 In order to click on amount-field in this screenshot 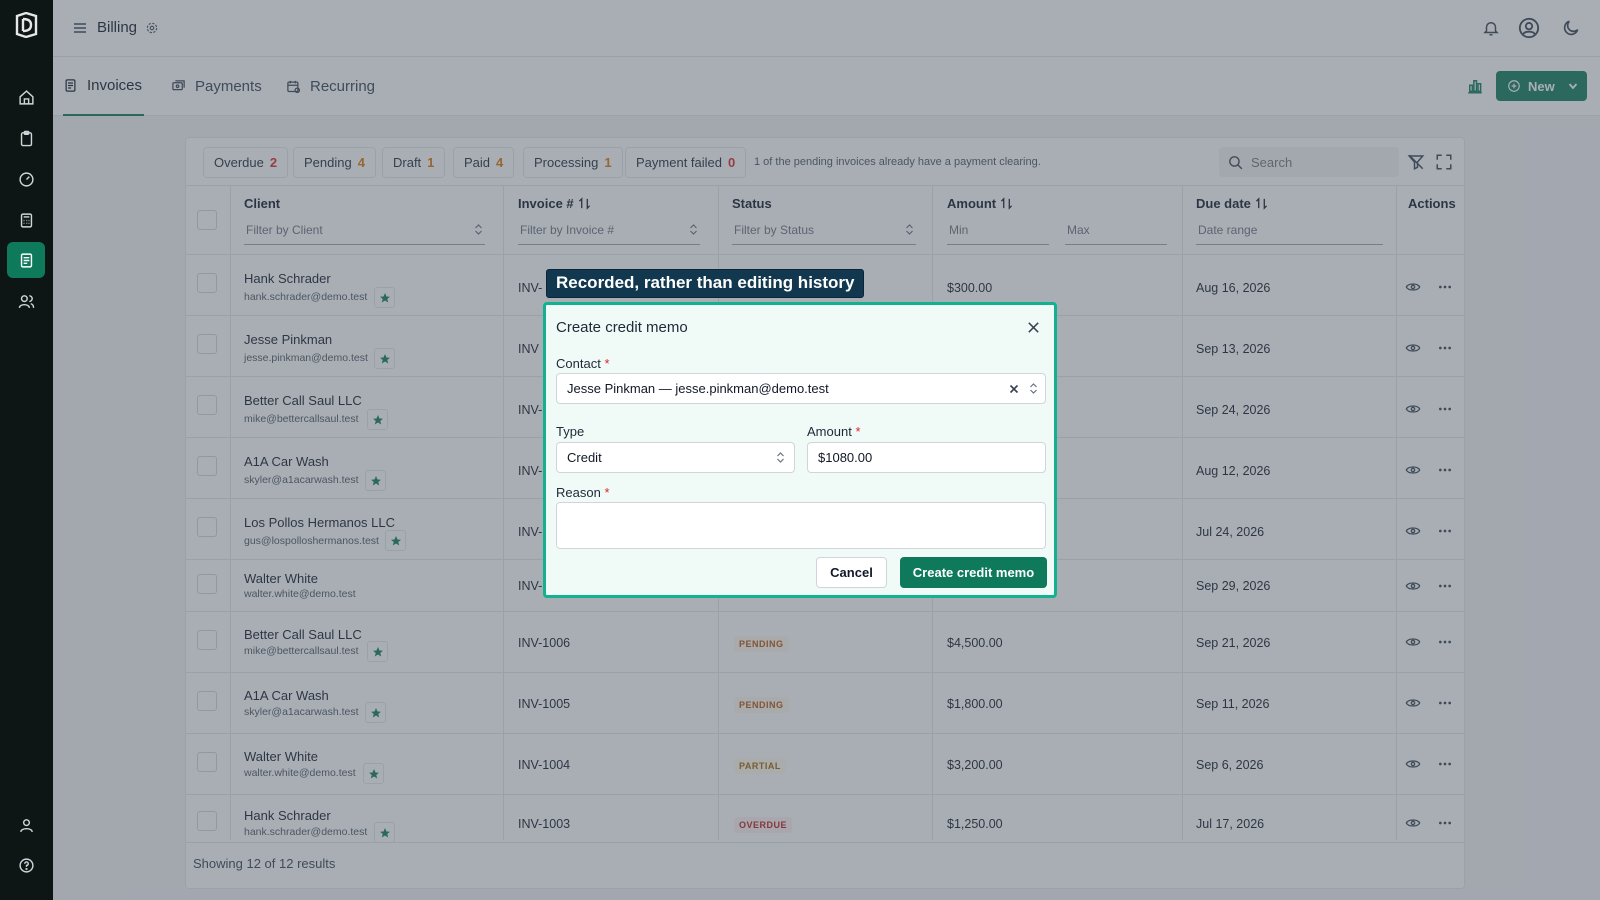, I will do `click(926, 457)`.